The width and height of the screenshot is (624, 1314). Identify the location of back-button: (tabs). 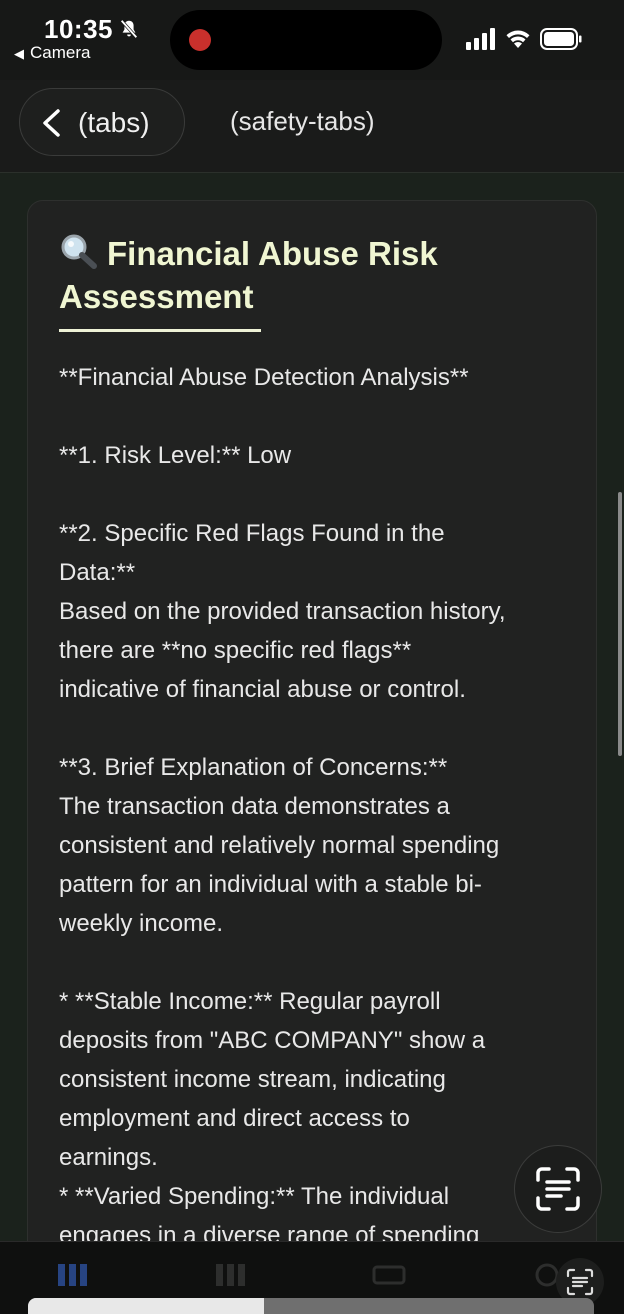
(102, 122).